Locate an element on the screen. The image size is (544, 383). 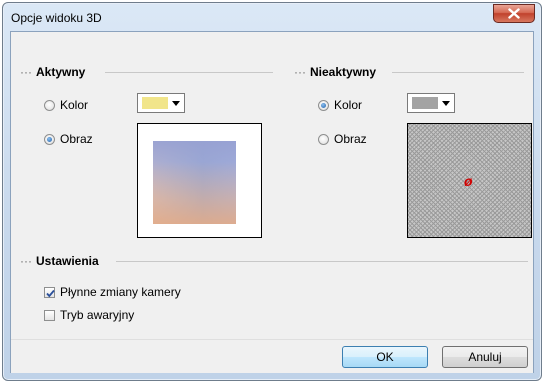
inactive-color-radio: Kolor is located at coordinates (340, 105).